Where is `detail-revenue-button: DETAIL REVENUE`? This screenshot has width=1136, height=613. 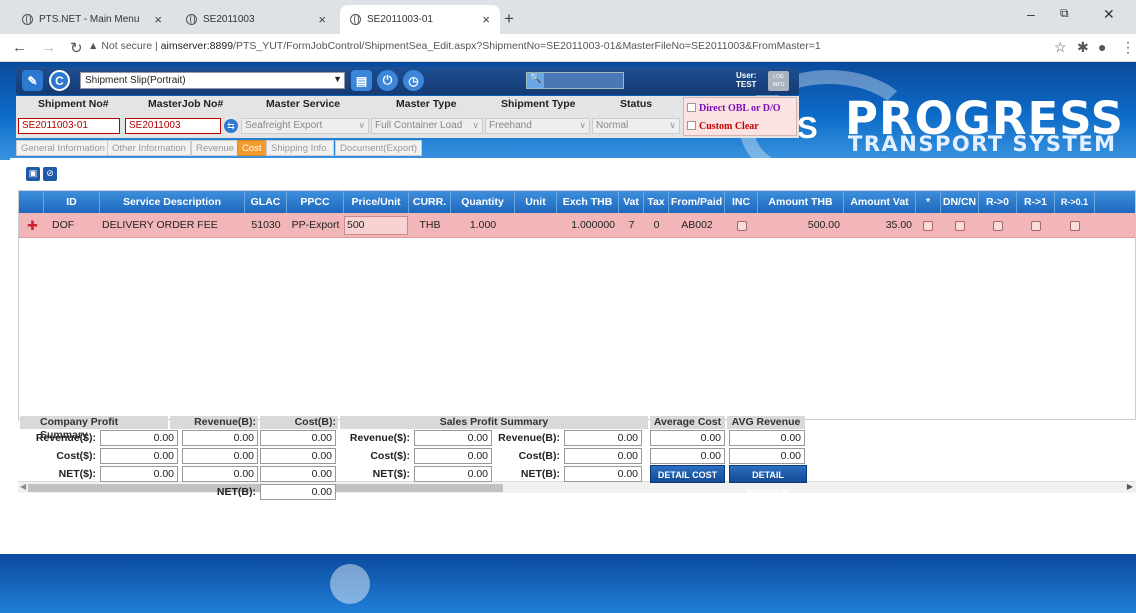 detail-revenue-button: DETAIL REVENUE is located at coordinates (768, 481).